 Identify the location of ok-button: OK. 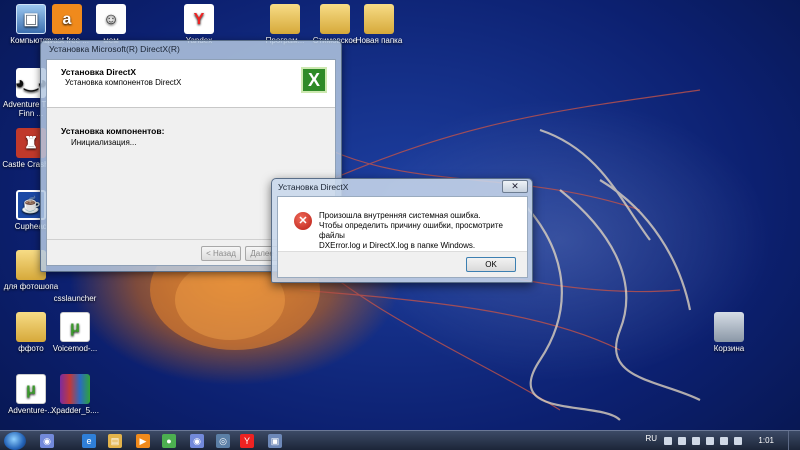
(491, 264).